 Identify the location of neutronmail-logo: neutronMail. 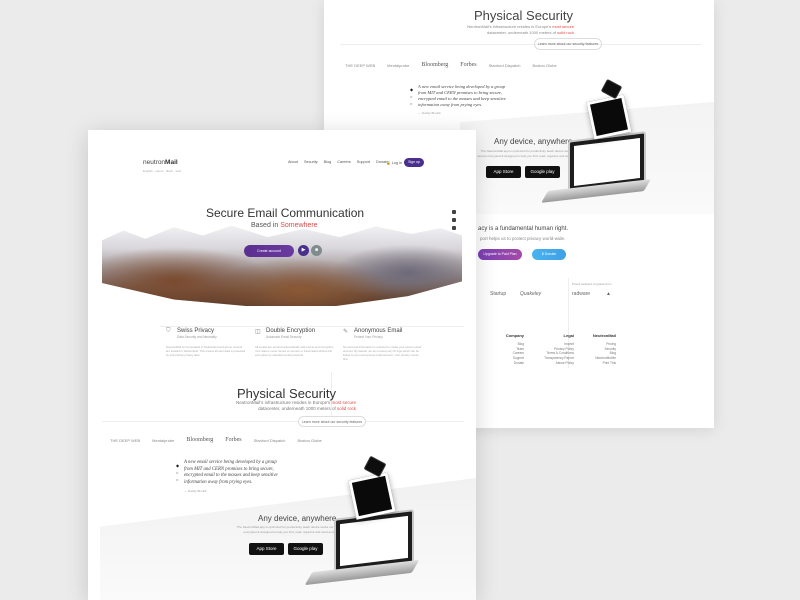
(160, 162).